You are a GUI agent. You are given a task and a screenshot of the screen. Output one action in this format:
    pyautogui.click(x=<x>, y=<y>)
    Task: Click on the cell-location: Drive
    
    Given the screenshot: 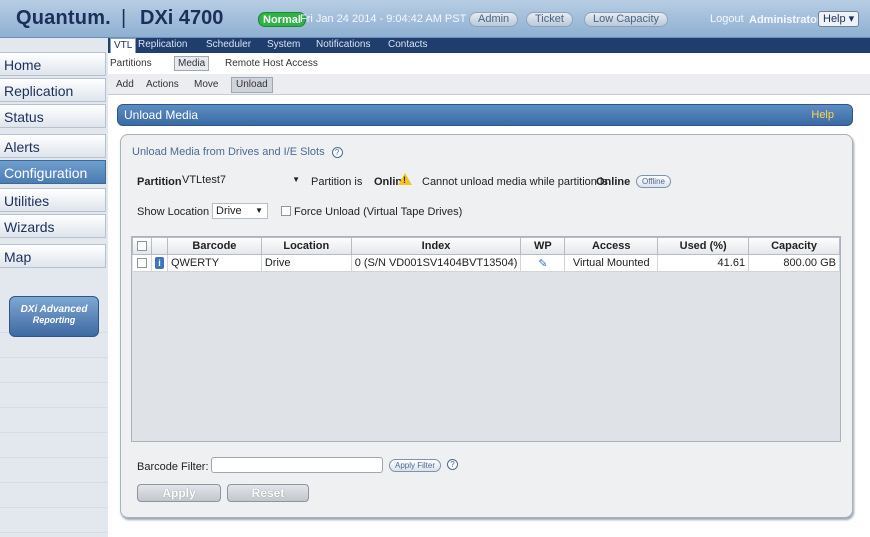 What is the action you would take?
    pyautogui.click(x=306, y=263)
    